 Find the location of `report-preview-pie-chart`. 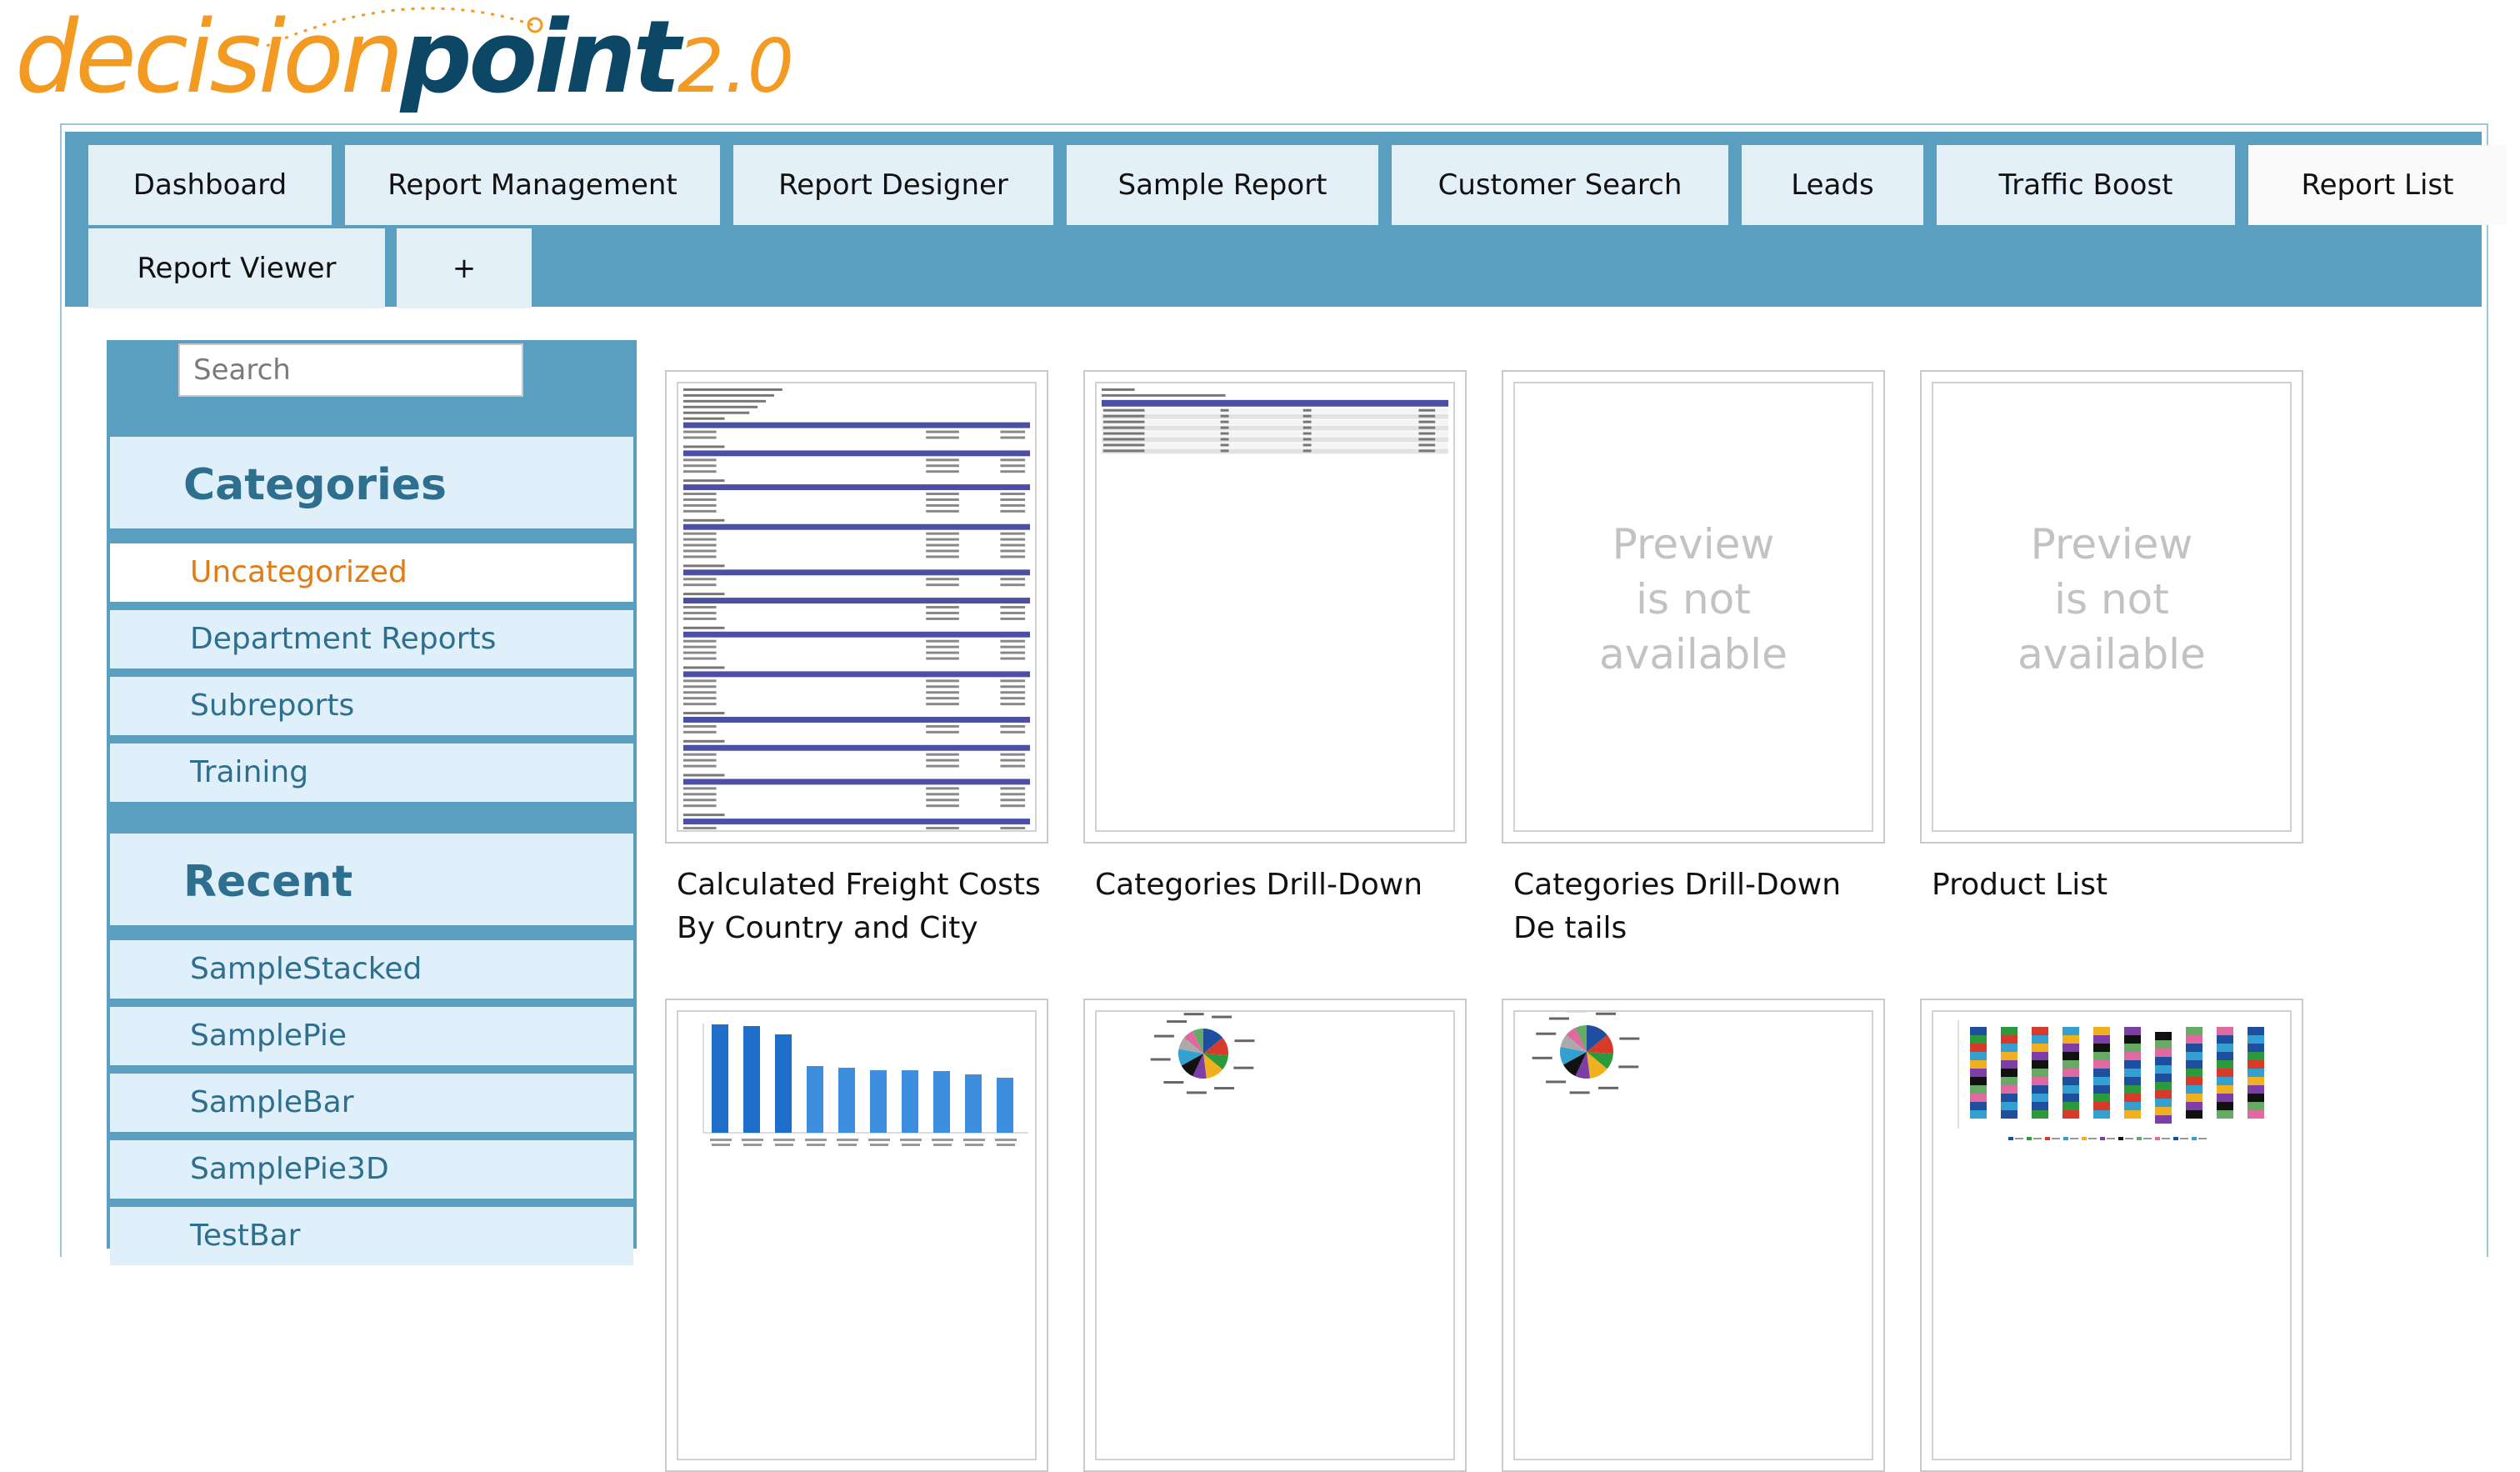

report-preview-pie-chart is located at coordinates (1693, 1235).